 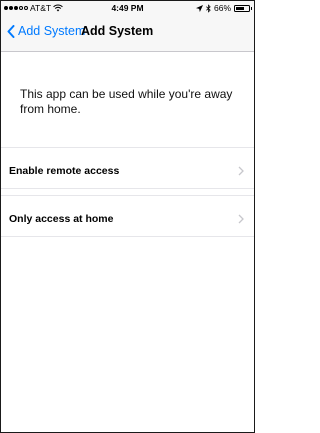 I want to click on bluetooth-icon, so click(x=208, y=8).